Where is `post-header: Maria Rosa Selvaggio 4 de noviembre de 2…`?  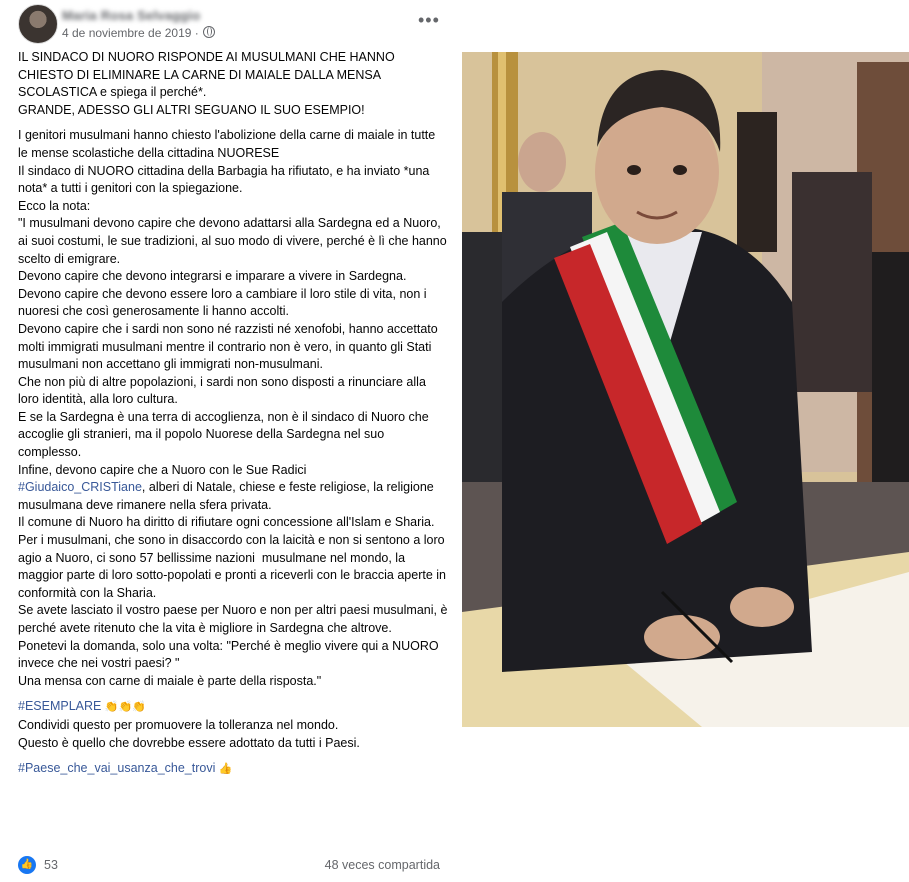
post-header: Maria Rosa Selvaggio 4 de noviembre de 2… is located at coordinates (233, 24).